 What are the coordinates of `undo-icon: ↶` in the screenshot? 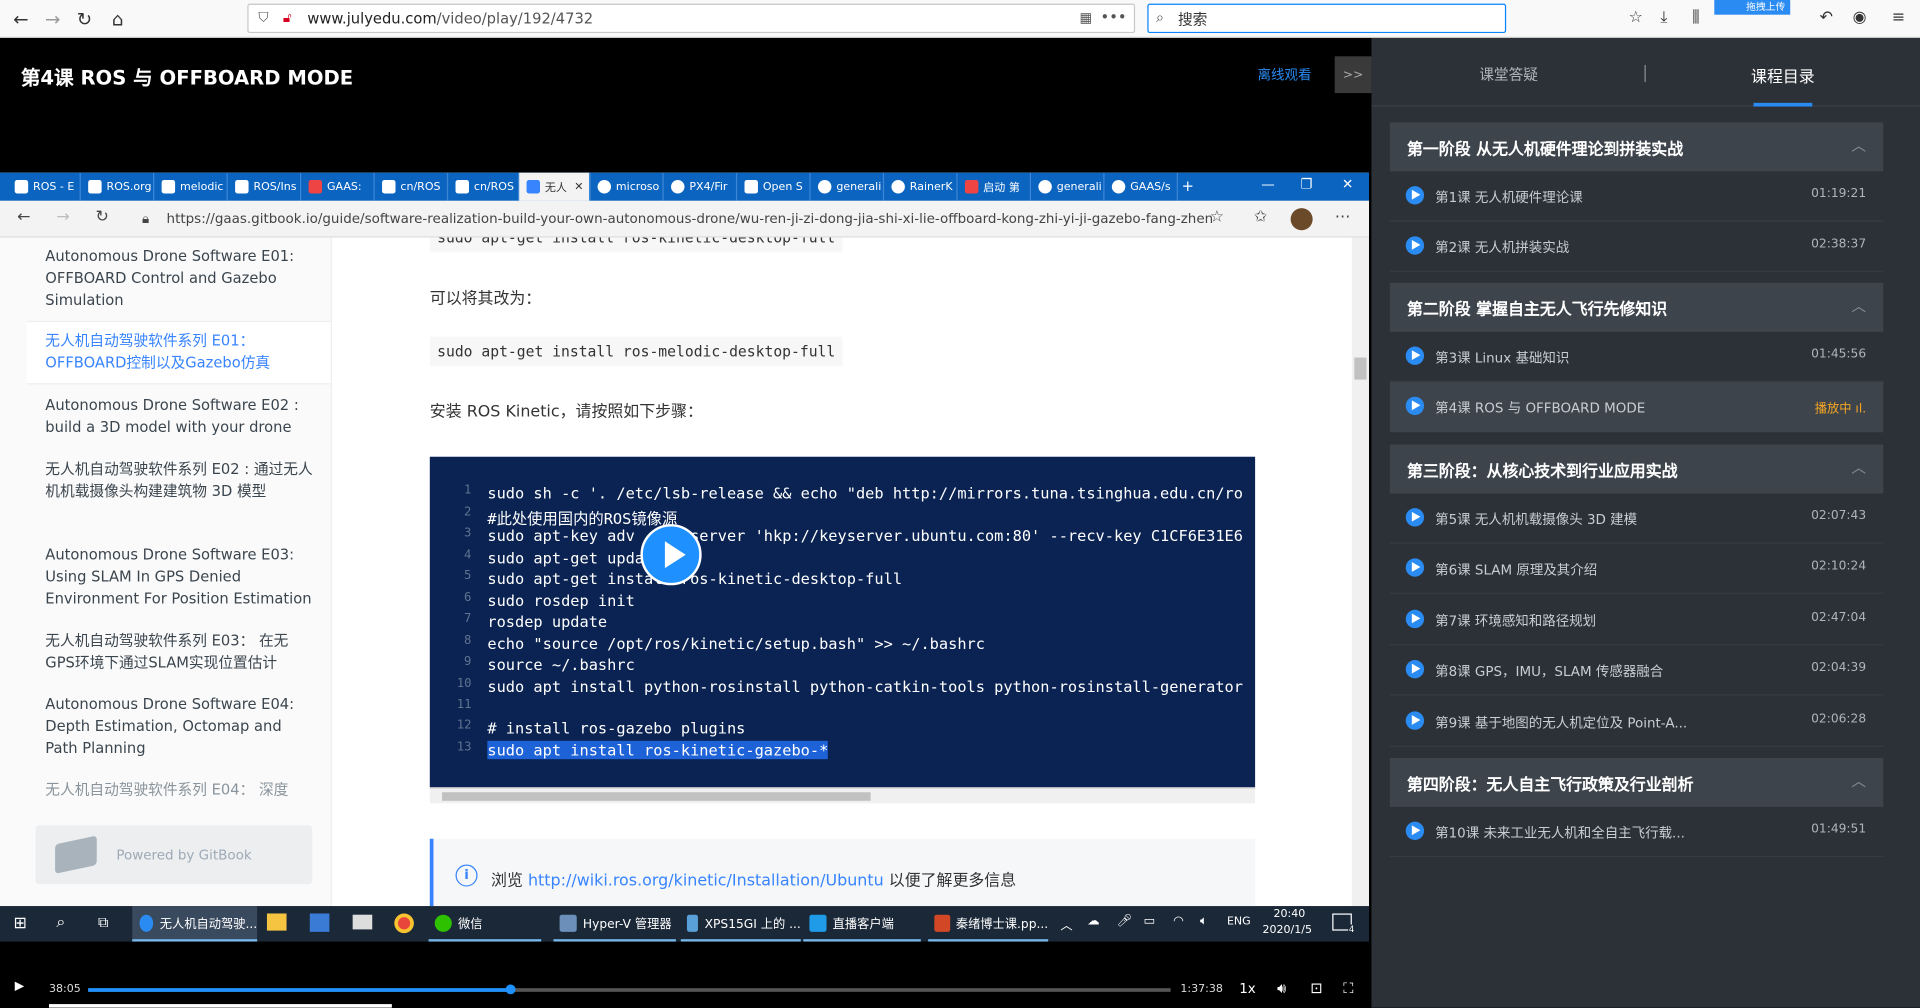 It's located at (1826, 18).